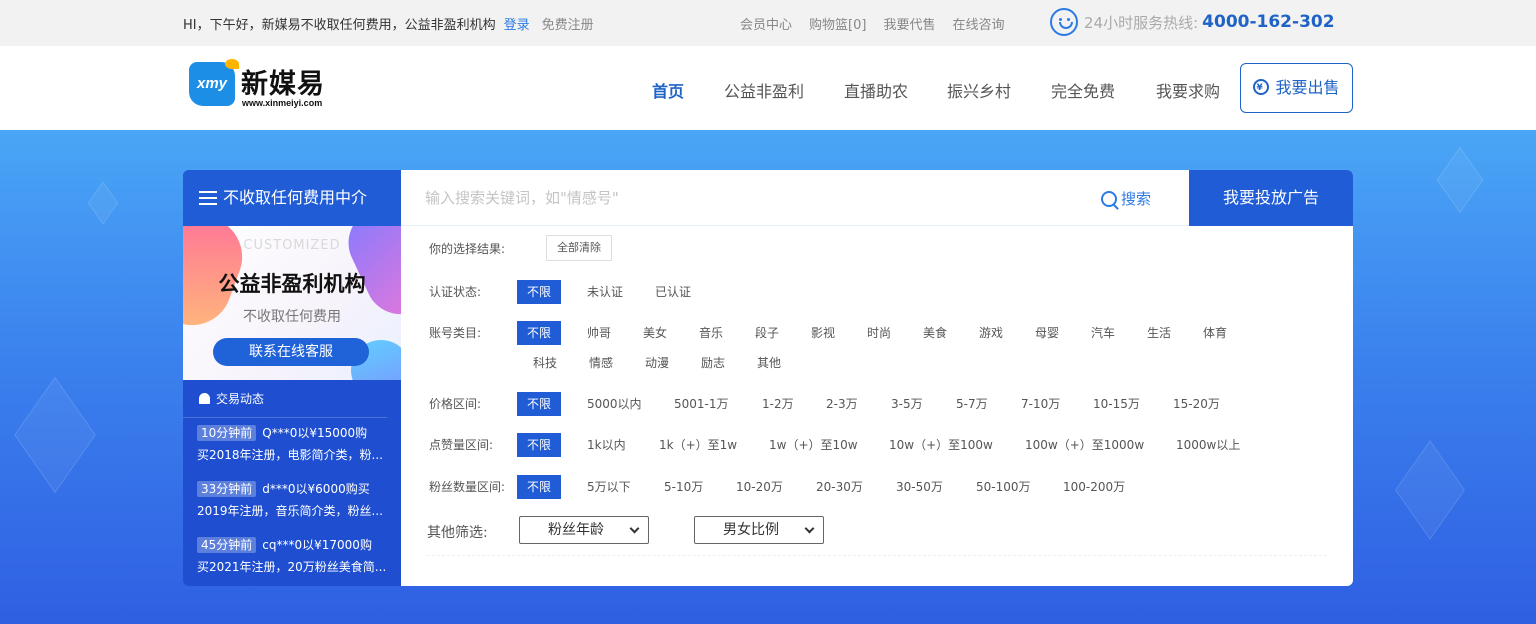  What do you see at coordinates (879, 333) in the screenshot?
I see `filter-option: 时尚` at bounding box center [879, 333].